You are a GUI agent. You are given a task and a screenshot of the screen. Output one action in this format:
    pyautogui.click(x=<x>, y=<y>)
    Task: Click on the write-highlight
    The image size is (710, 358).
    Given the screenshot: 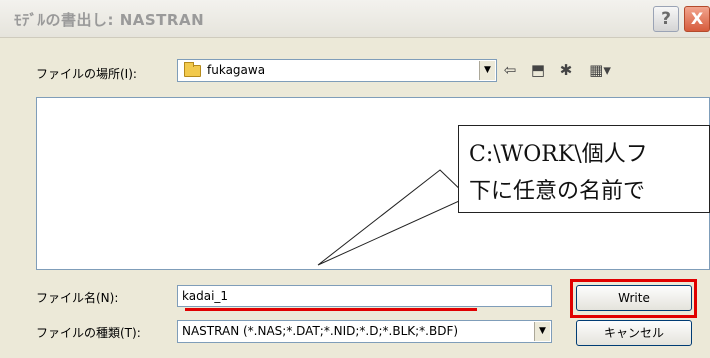 What is the action you would take?
    pyautogui.click(x=633, y=298)
    